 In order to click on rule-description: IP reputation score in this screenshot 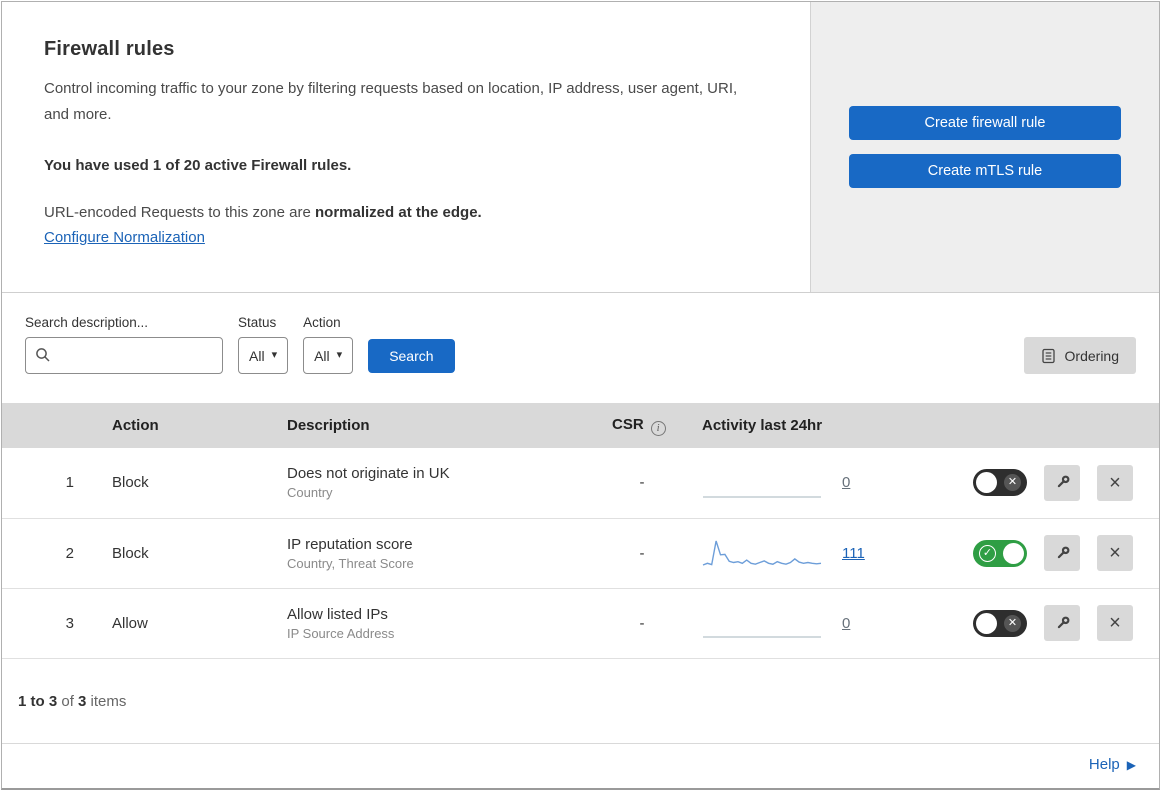, I will do `click(350, 544)`.